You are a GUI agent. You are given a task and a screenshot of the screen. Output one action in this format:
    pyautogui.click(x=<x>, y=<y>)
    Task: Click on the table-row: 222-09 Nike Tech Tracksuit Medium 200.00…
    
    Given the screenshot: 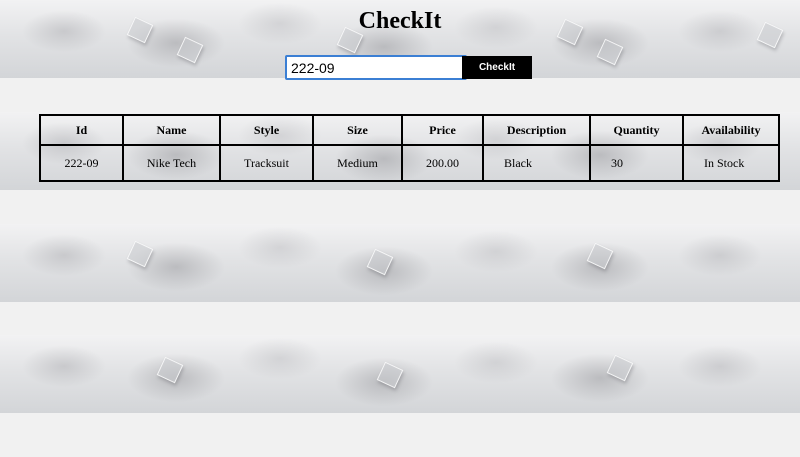 What is the action you would take?
    pyautogui.click(x=409, y=163)
    